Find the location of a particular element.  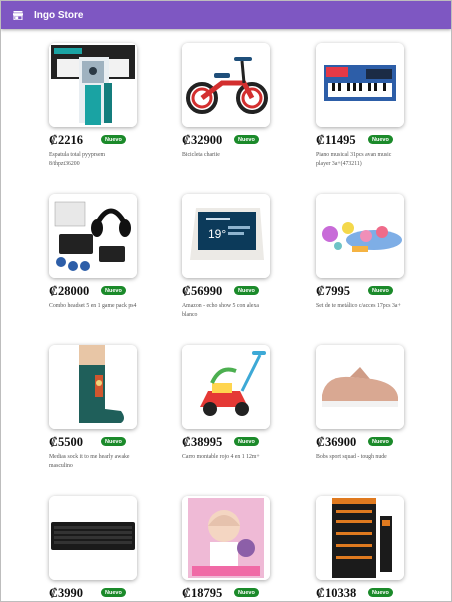

product-price: ₡2216 is located at coordinates (66, 140).